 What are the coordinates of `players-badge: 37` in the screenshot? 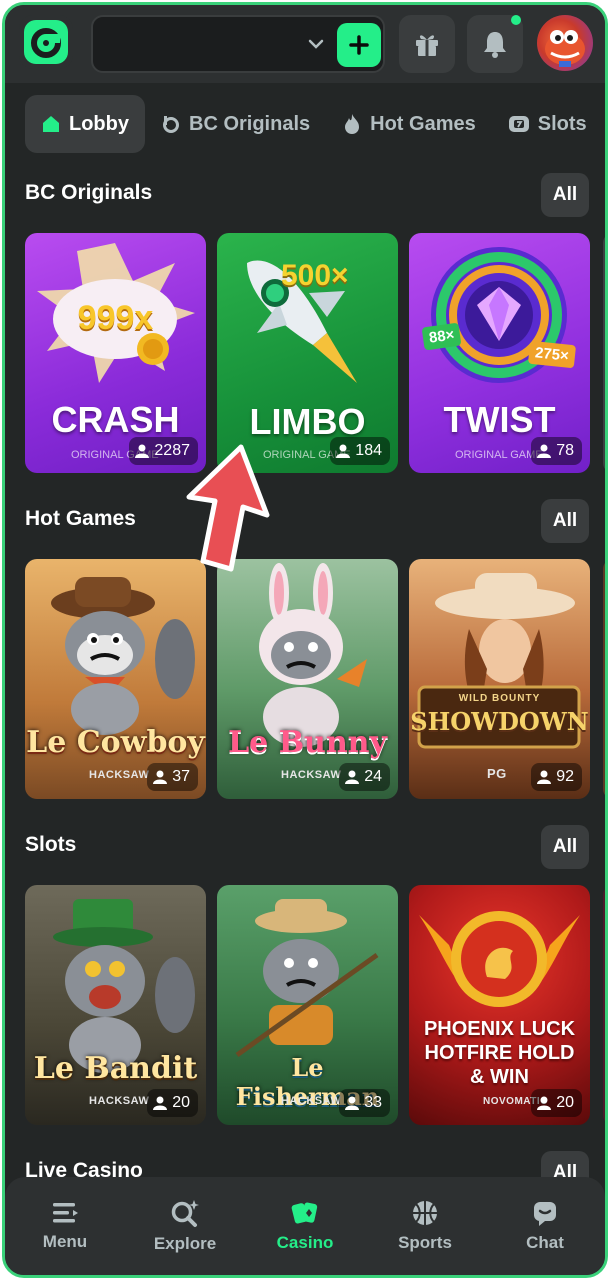 It's located at (172, 777).